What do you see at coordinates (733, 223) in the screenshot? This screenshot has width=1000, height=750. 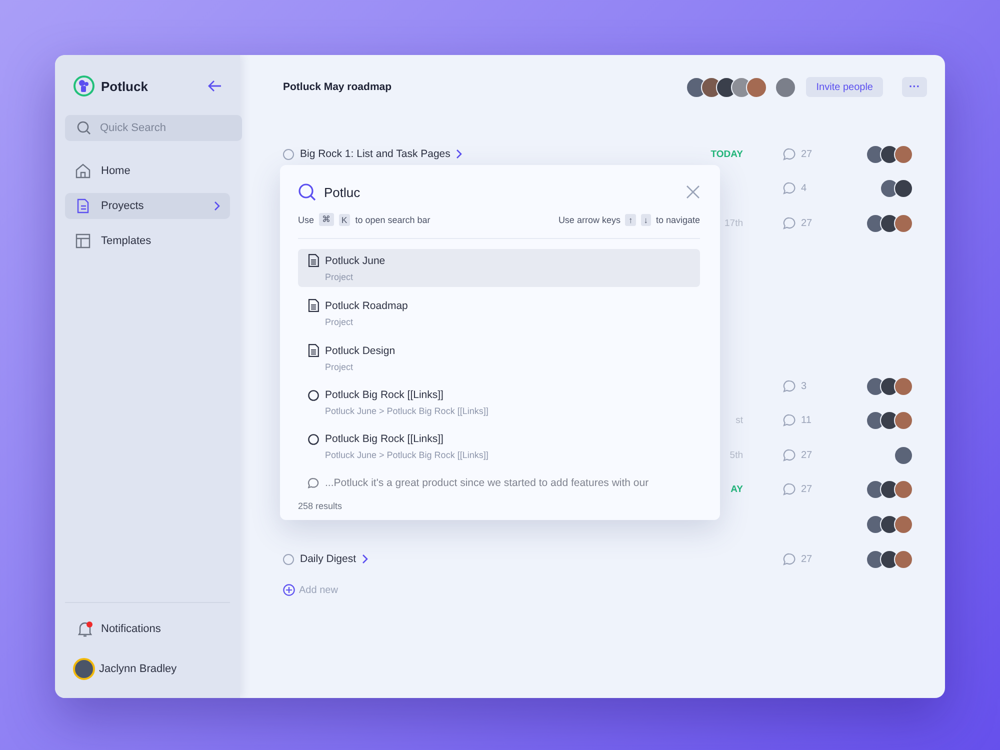 I see `due-date: 17th` at bounding box center [733, 223].